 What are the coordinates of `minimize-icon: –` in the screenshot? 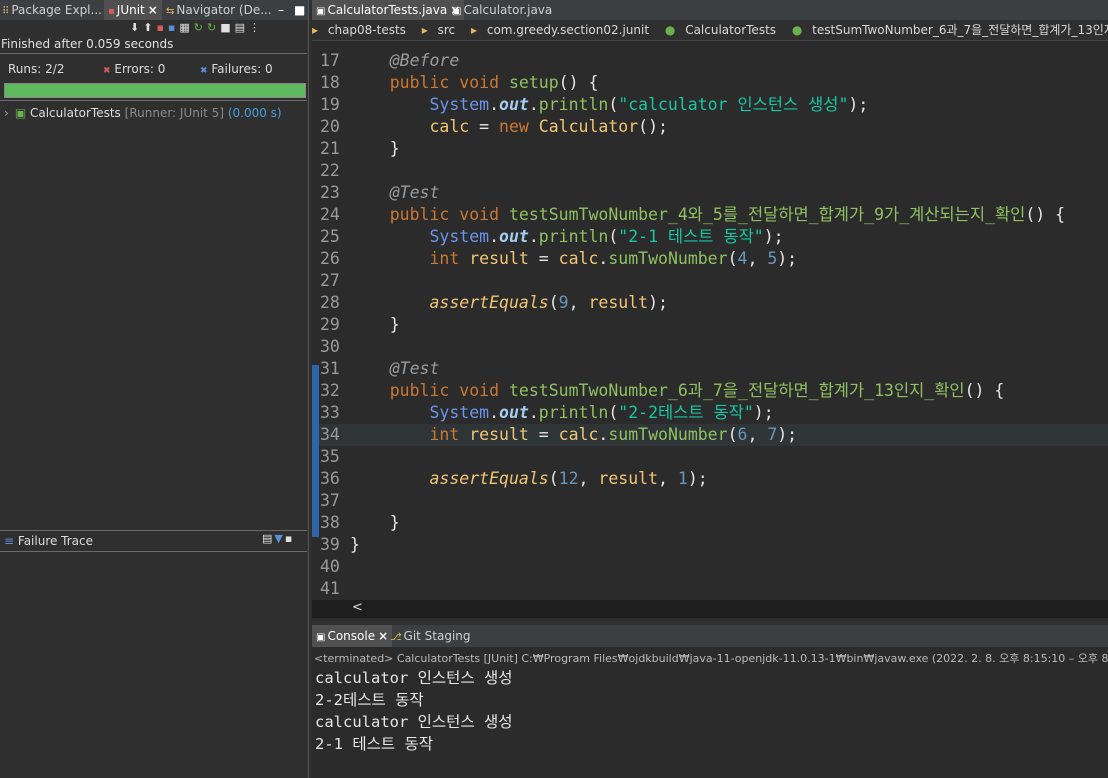 It's located at (281, 10).